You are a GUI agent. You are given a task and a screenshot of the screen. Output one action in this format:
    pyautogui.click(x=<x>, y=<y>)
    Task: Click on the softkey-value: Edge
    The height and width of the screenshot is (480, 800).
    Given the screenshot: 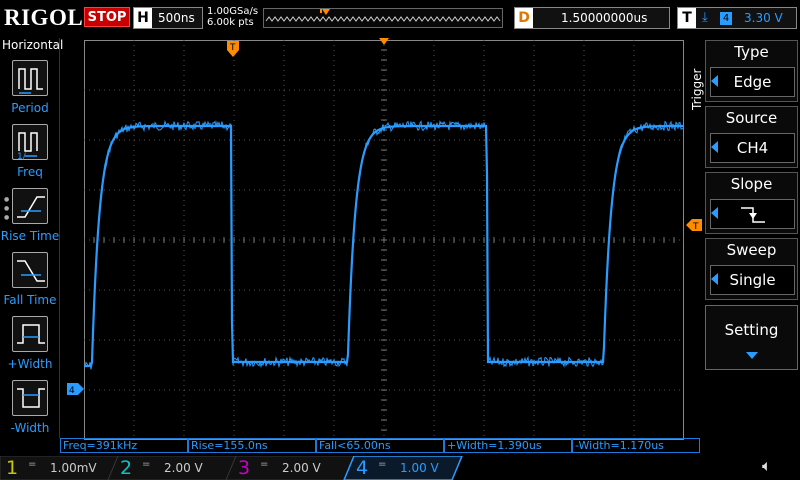 What is the action you would take?
    pyautogui.click(x=752, y=82)
    